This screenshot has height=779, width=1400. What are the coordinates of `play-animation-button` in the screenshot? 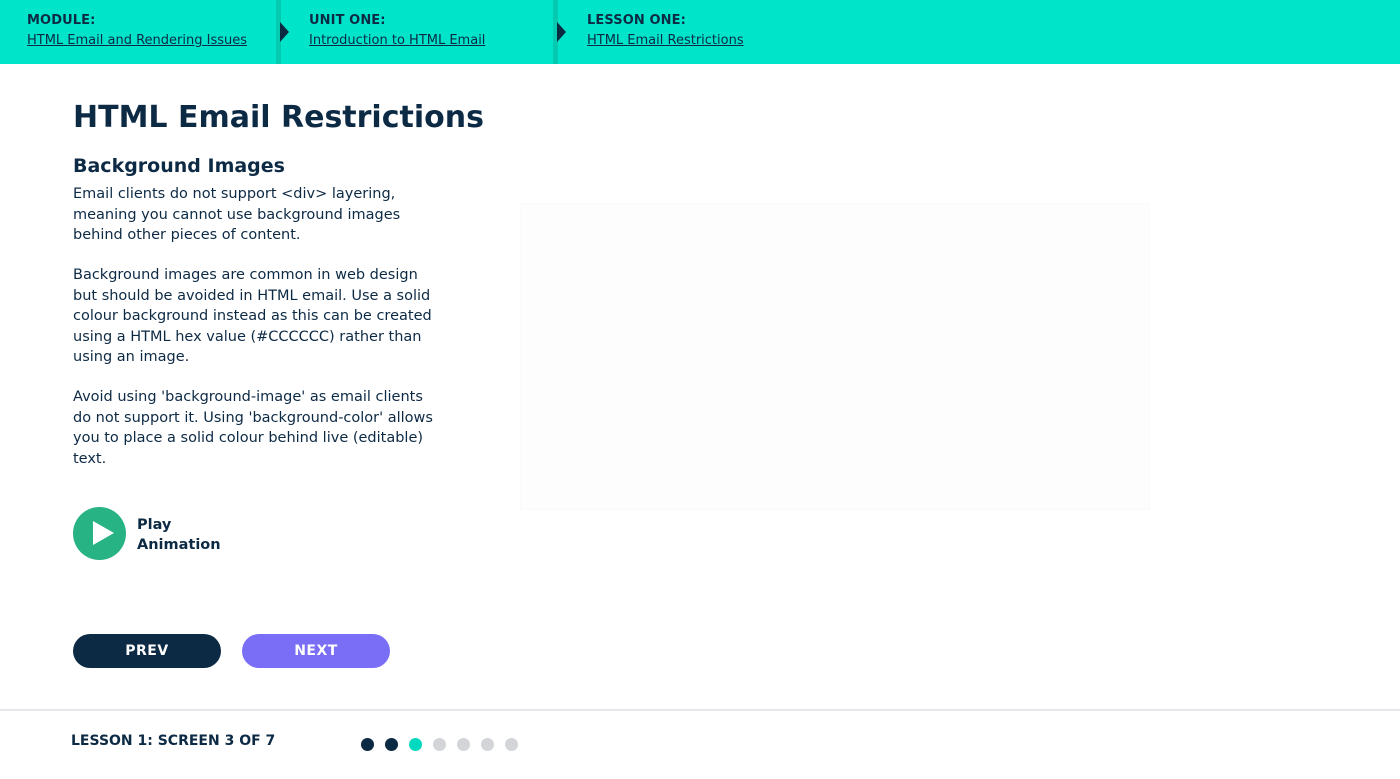 It's located at (99, 533).